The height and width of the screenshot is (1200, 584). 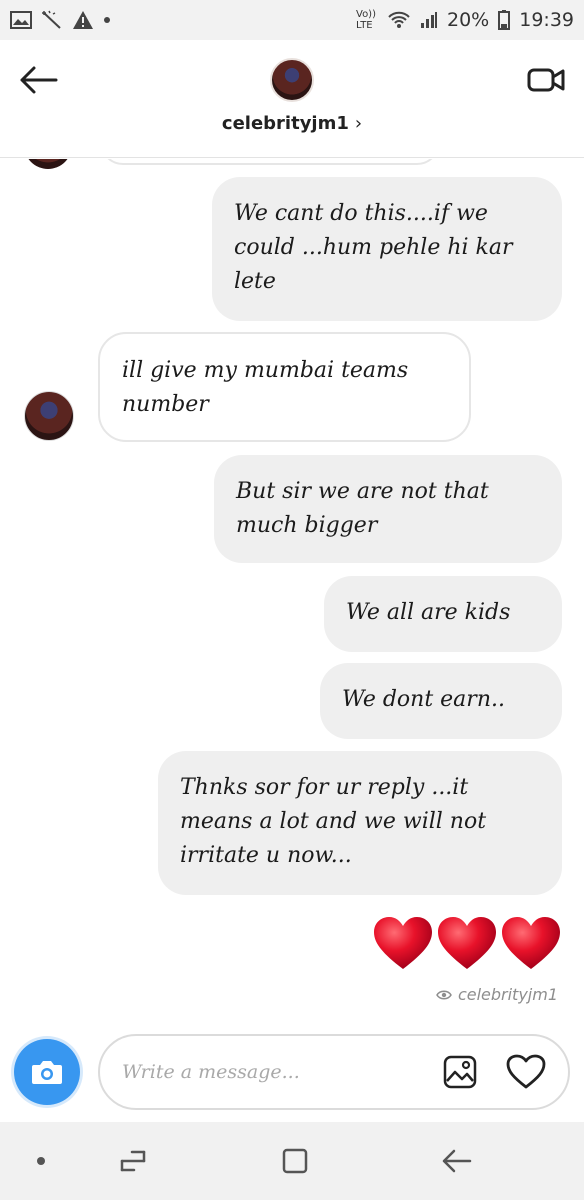 I want to click on message-composer, so click(x=292, y=1075).